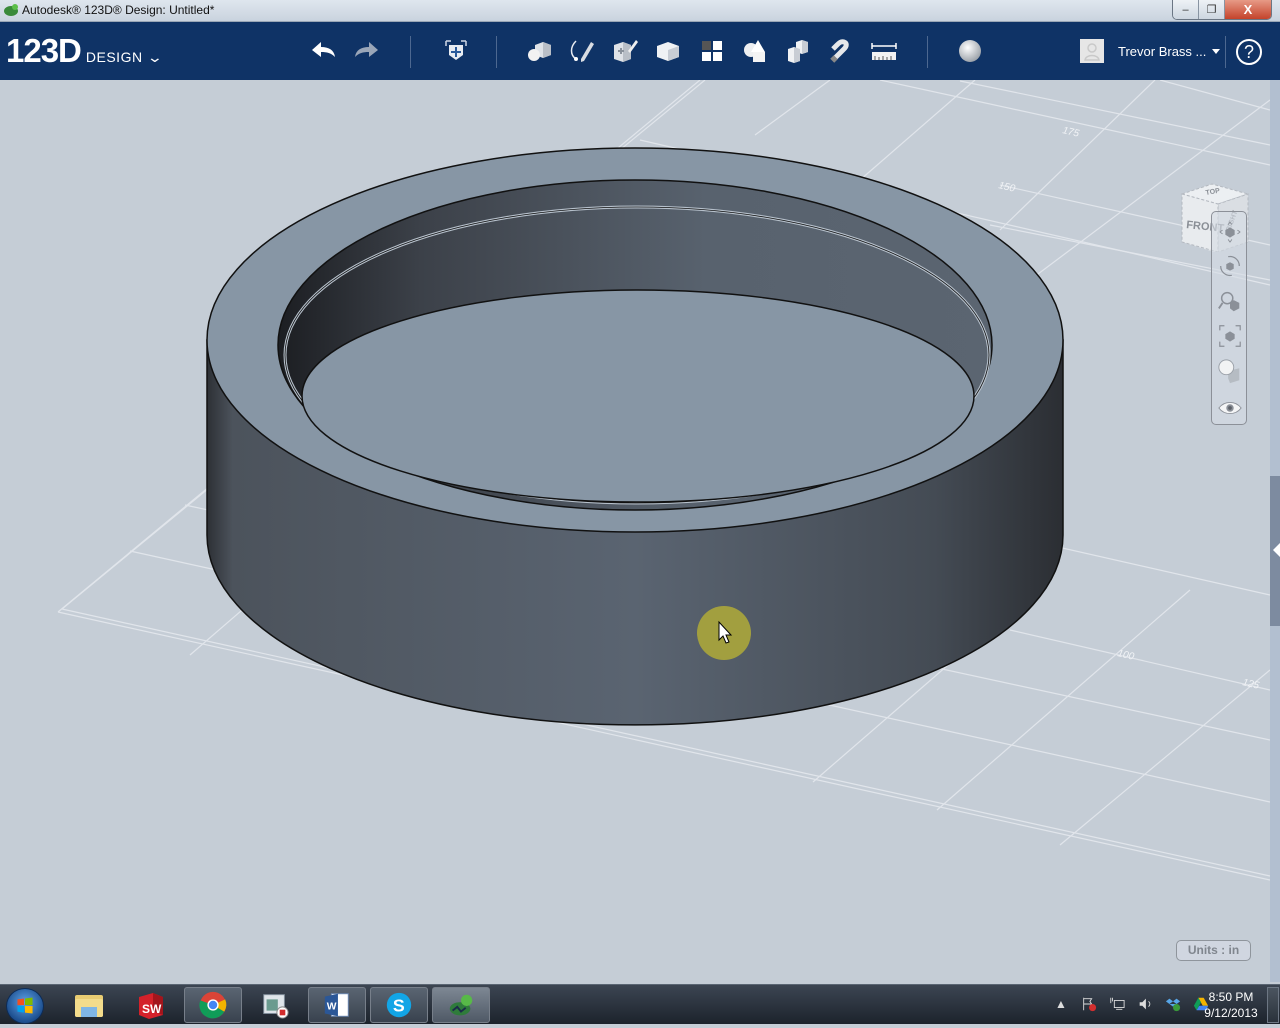  I want to click on restore-button: ❐, so click(1212, 9).